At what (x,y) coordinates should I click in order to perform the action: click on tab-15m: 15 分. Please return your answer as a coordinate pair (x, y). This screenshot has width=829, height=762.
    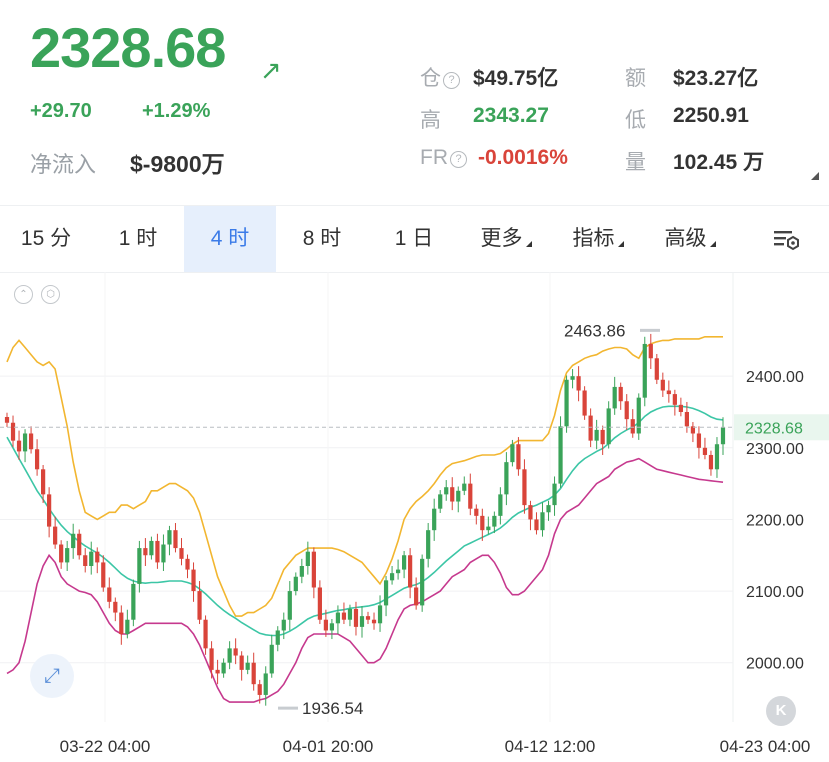
    Looking at the image, I should click on (46, 239).